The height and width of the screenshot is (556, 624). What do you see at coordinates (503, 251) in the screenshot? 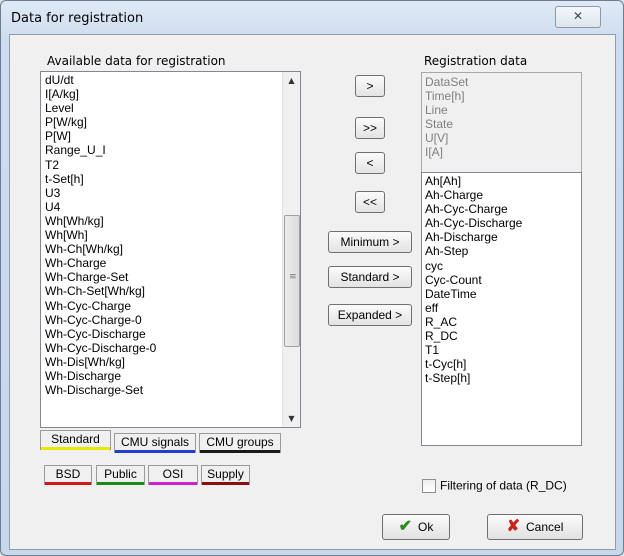
I see `list-item: Ah-Step` at bounding box center [503, 251].